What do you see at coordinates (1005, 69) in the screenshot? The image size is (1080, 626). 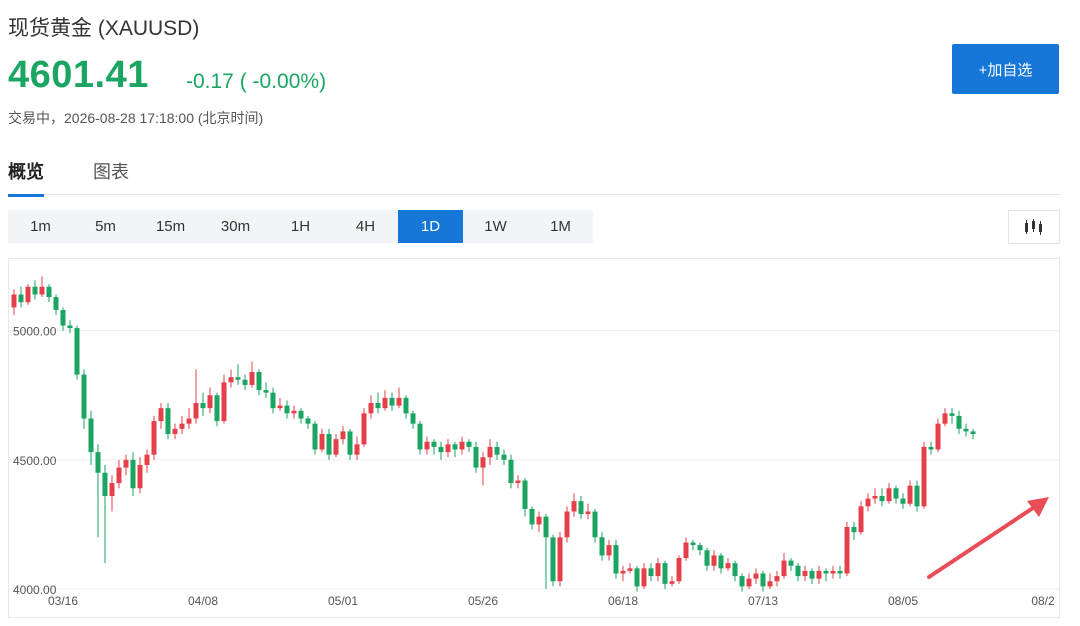 I see `add-to-watchlist-button: +加自选` at bounding box center [1005, 69].